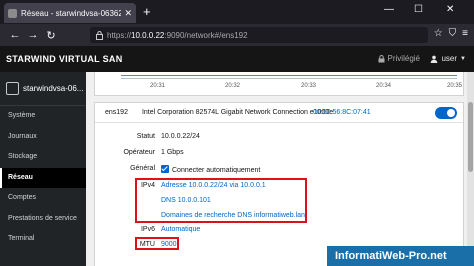 This screenshot has height=266, width=474. Describe the element at coordinates (43, 219) in the screenshot. I see `sidebar-item-services: Prestations de service` at that location.